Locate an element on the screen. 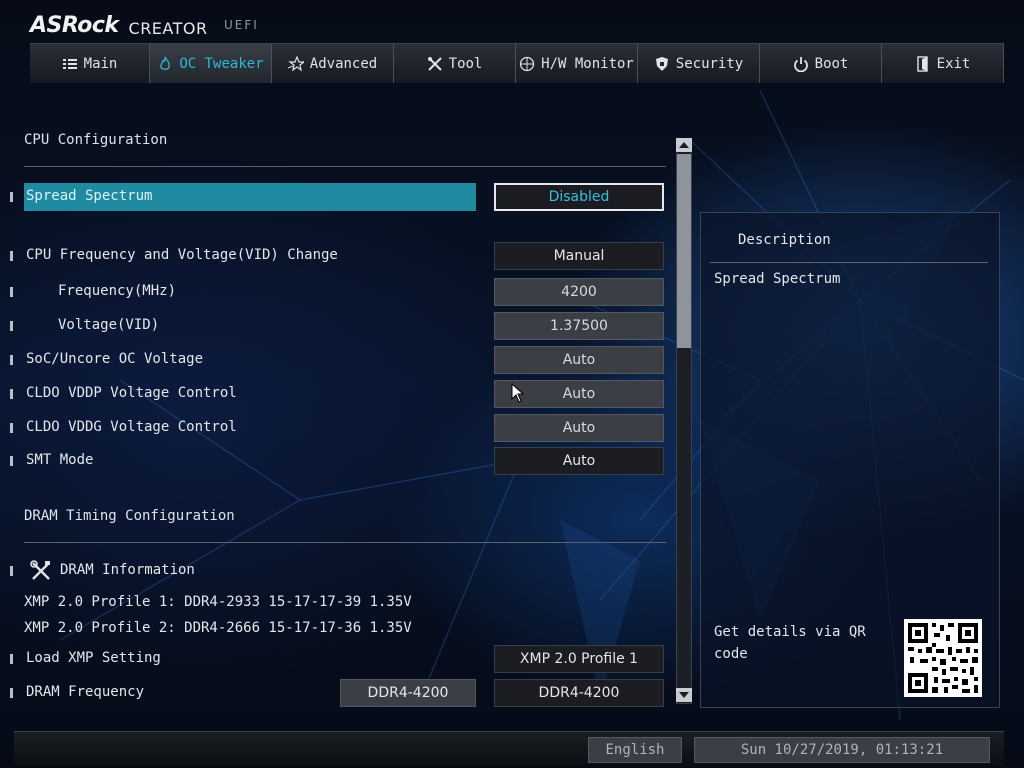  setting-label: Frequency(MHz) is located at coordinates (117, 291).